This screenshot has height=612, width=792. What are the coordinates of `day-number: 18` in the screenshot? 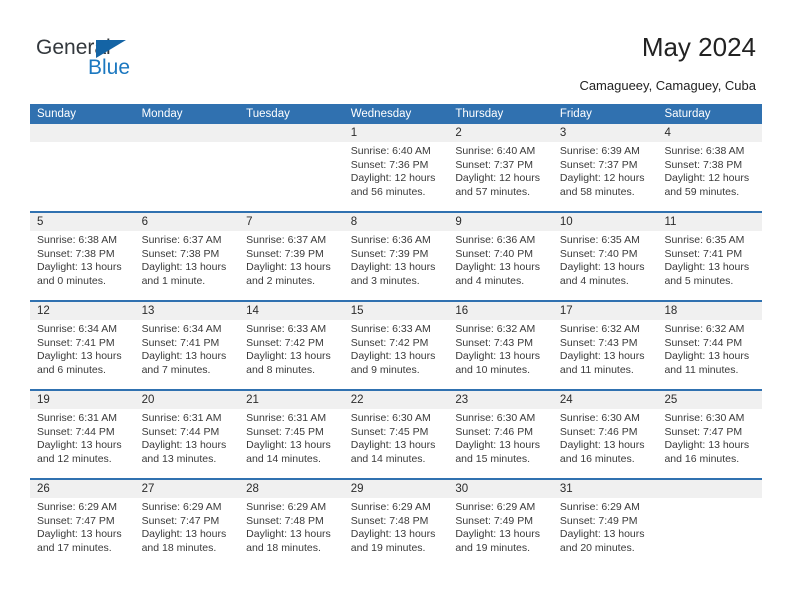 It's located at (709, 311).